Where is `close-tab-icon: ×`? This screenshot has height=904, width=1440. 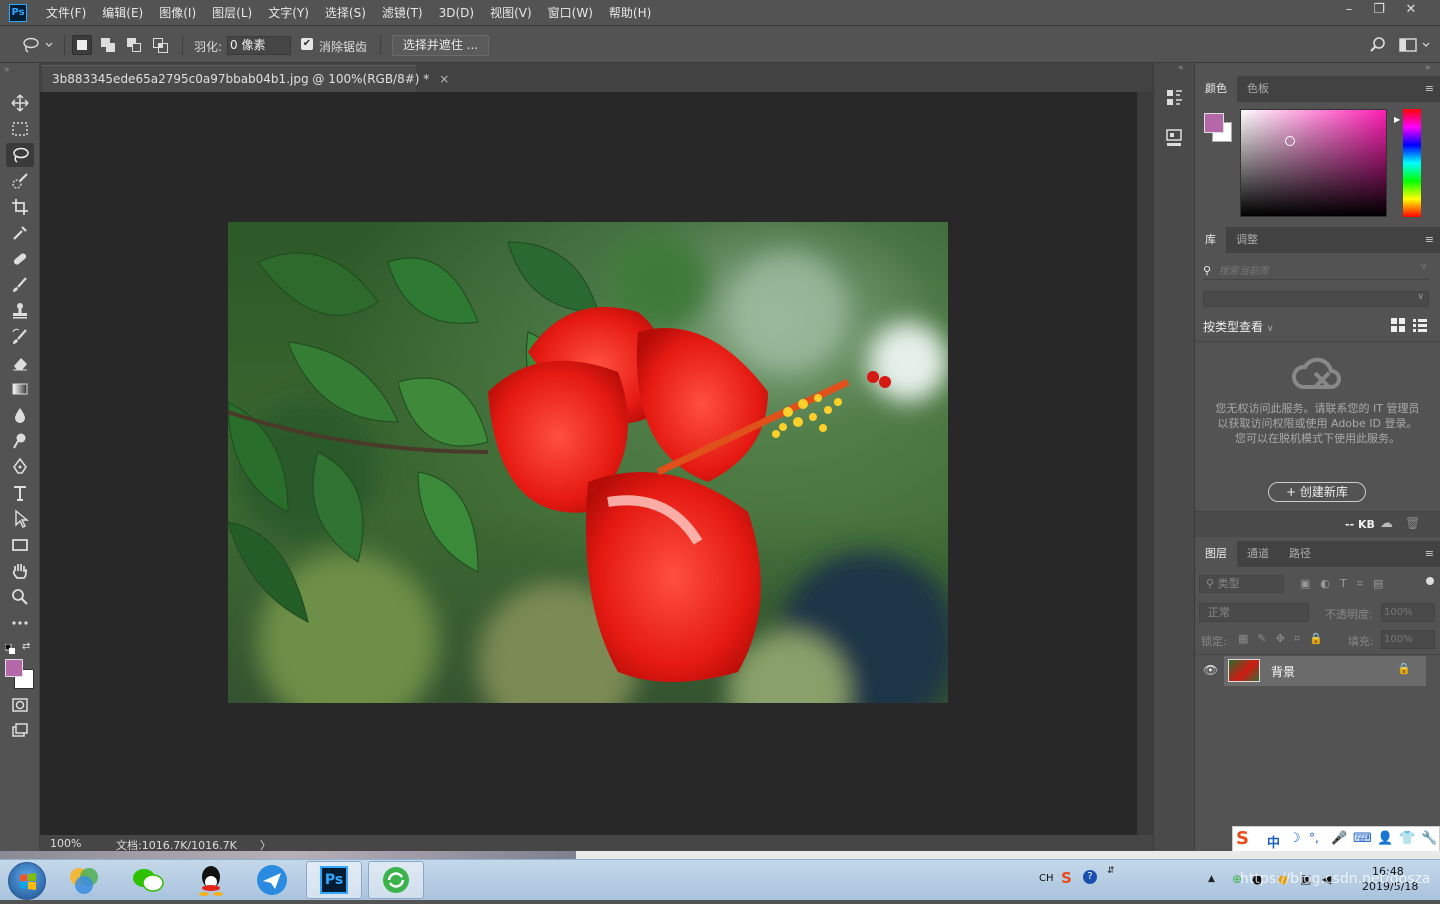 close-tab-icon: × is located at coordinates (444, 79).